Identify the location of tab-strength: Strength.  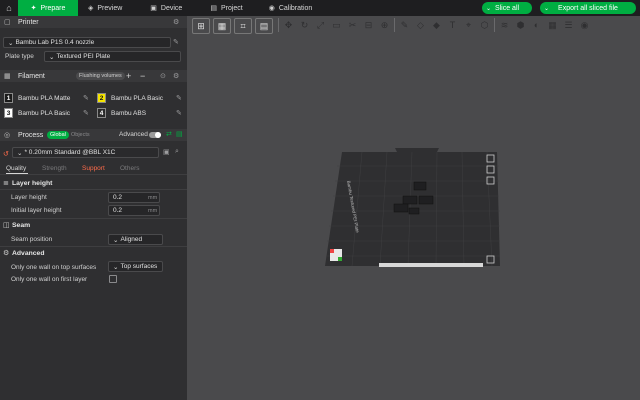
(54, 168).